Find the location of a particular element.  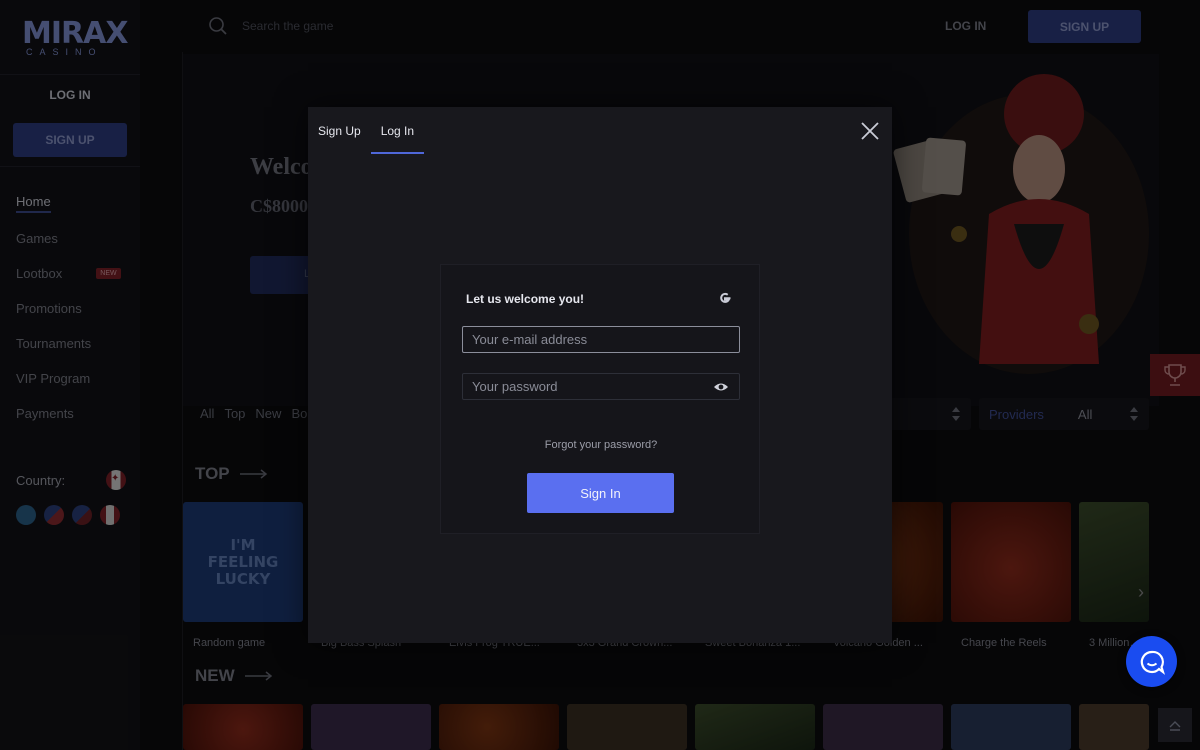

email-input is located at coordinates (601, 339).